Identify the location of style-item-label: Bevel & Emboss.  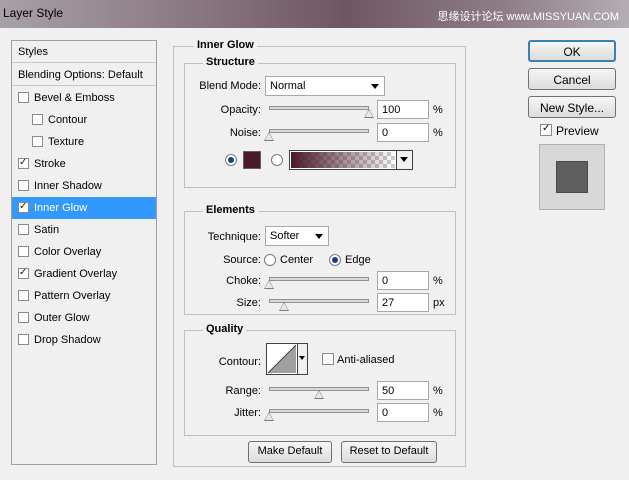
(74, 98).